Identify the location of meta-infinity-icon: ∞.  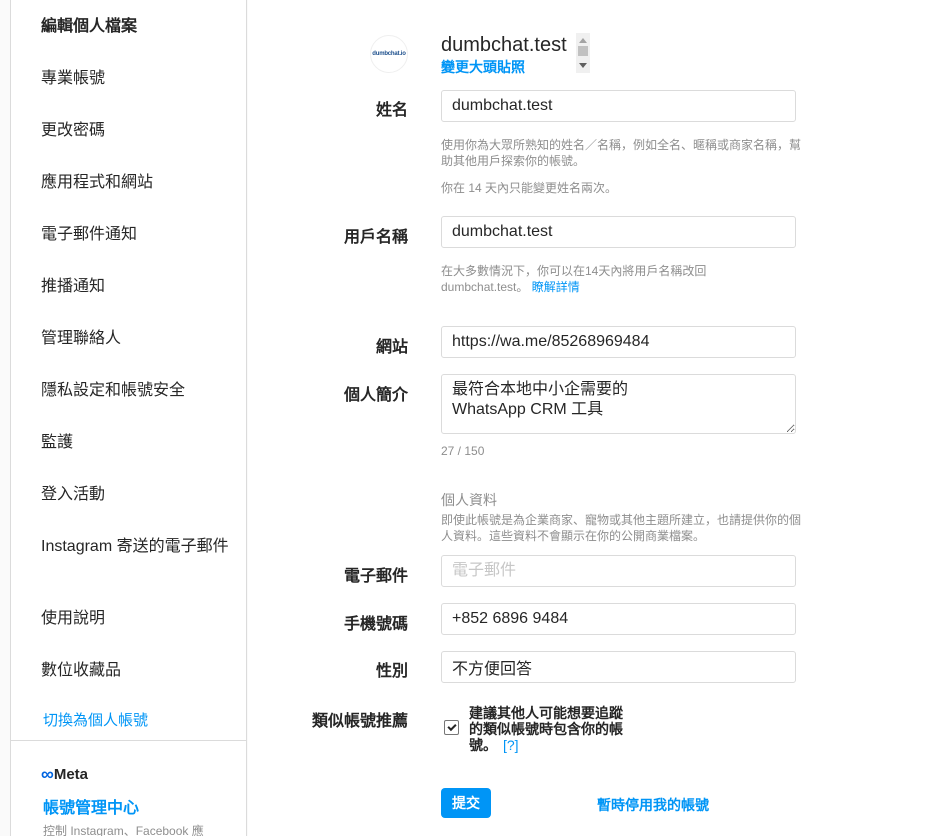
(47, 774).